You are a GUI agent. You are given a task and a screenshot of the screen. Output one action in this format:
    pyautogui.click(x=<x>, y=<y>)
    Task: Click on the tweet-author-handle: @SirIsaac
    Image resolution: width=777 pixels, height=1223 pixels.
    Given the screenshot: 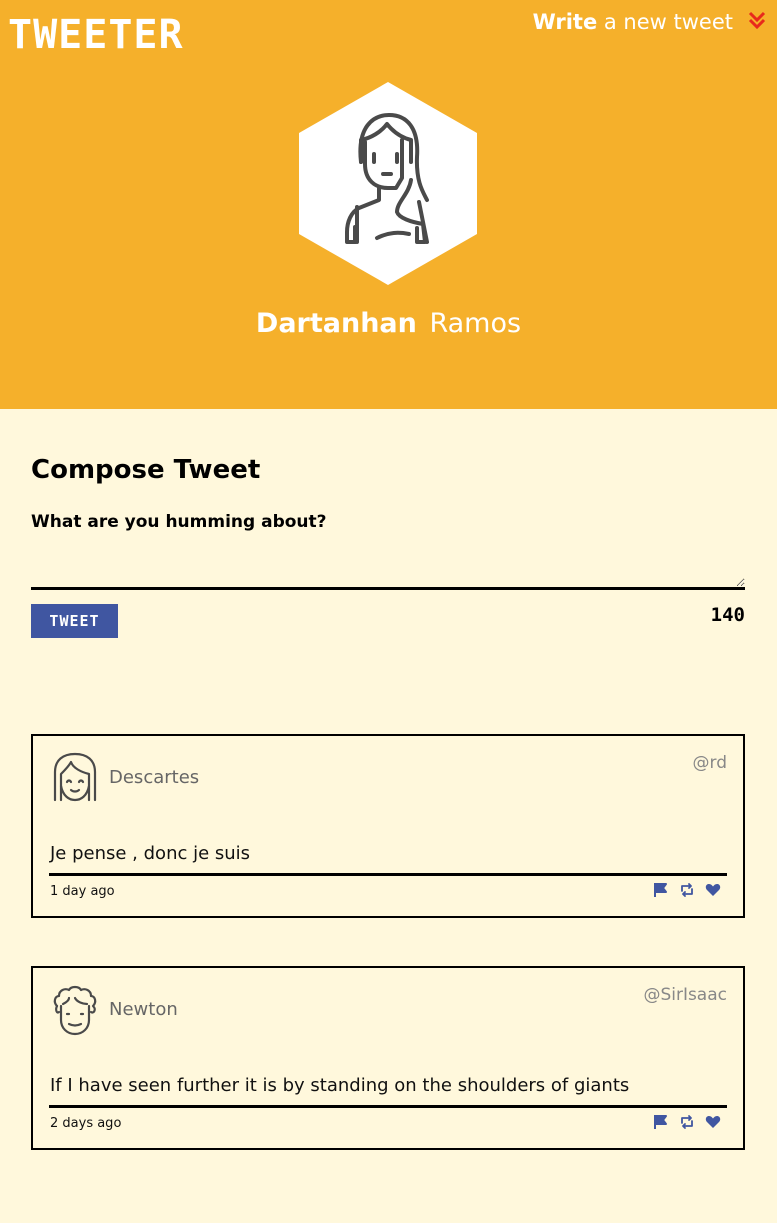 What is the action you would take?
    pyautogui.click(x=685, y=995)
    